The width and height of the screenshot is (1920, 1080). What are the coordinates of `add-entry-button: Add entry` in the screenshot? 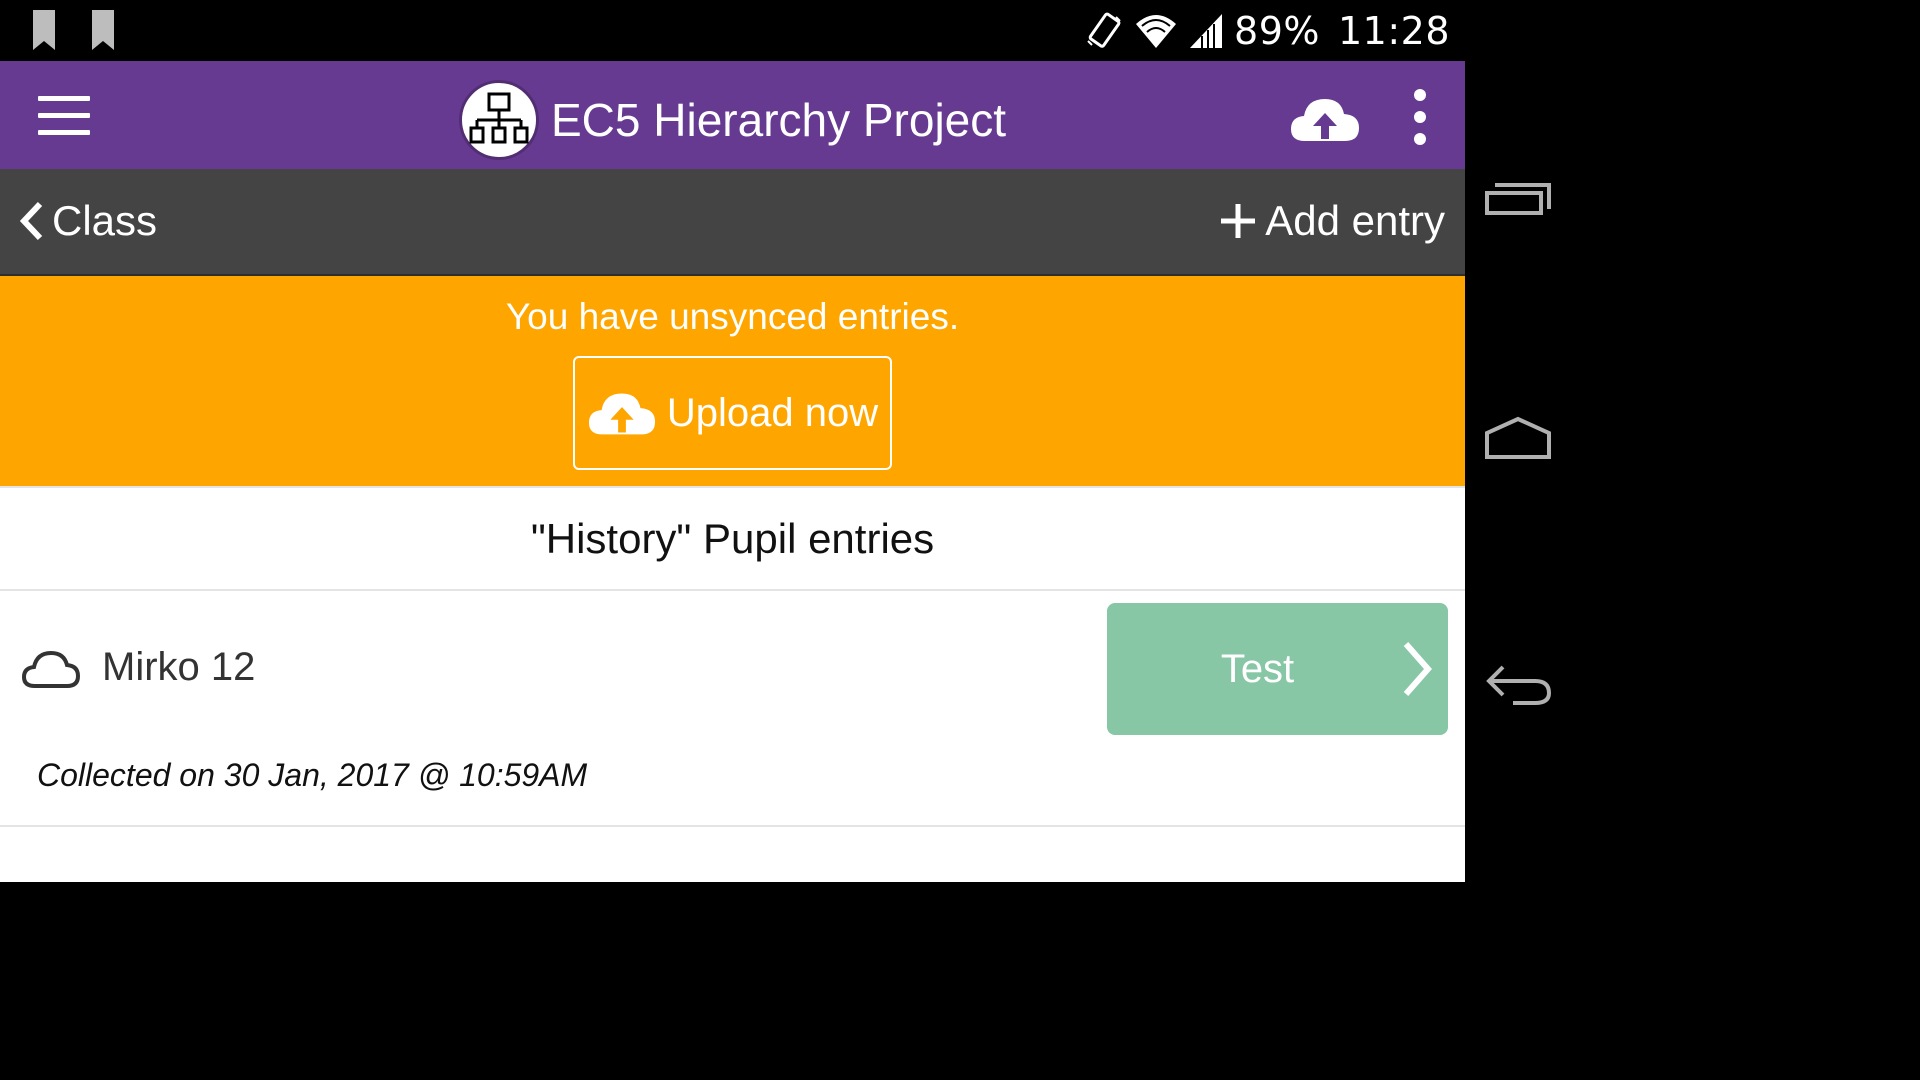 It's located at (1333, 221).